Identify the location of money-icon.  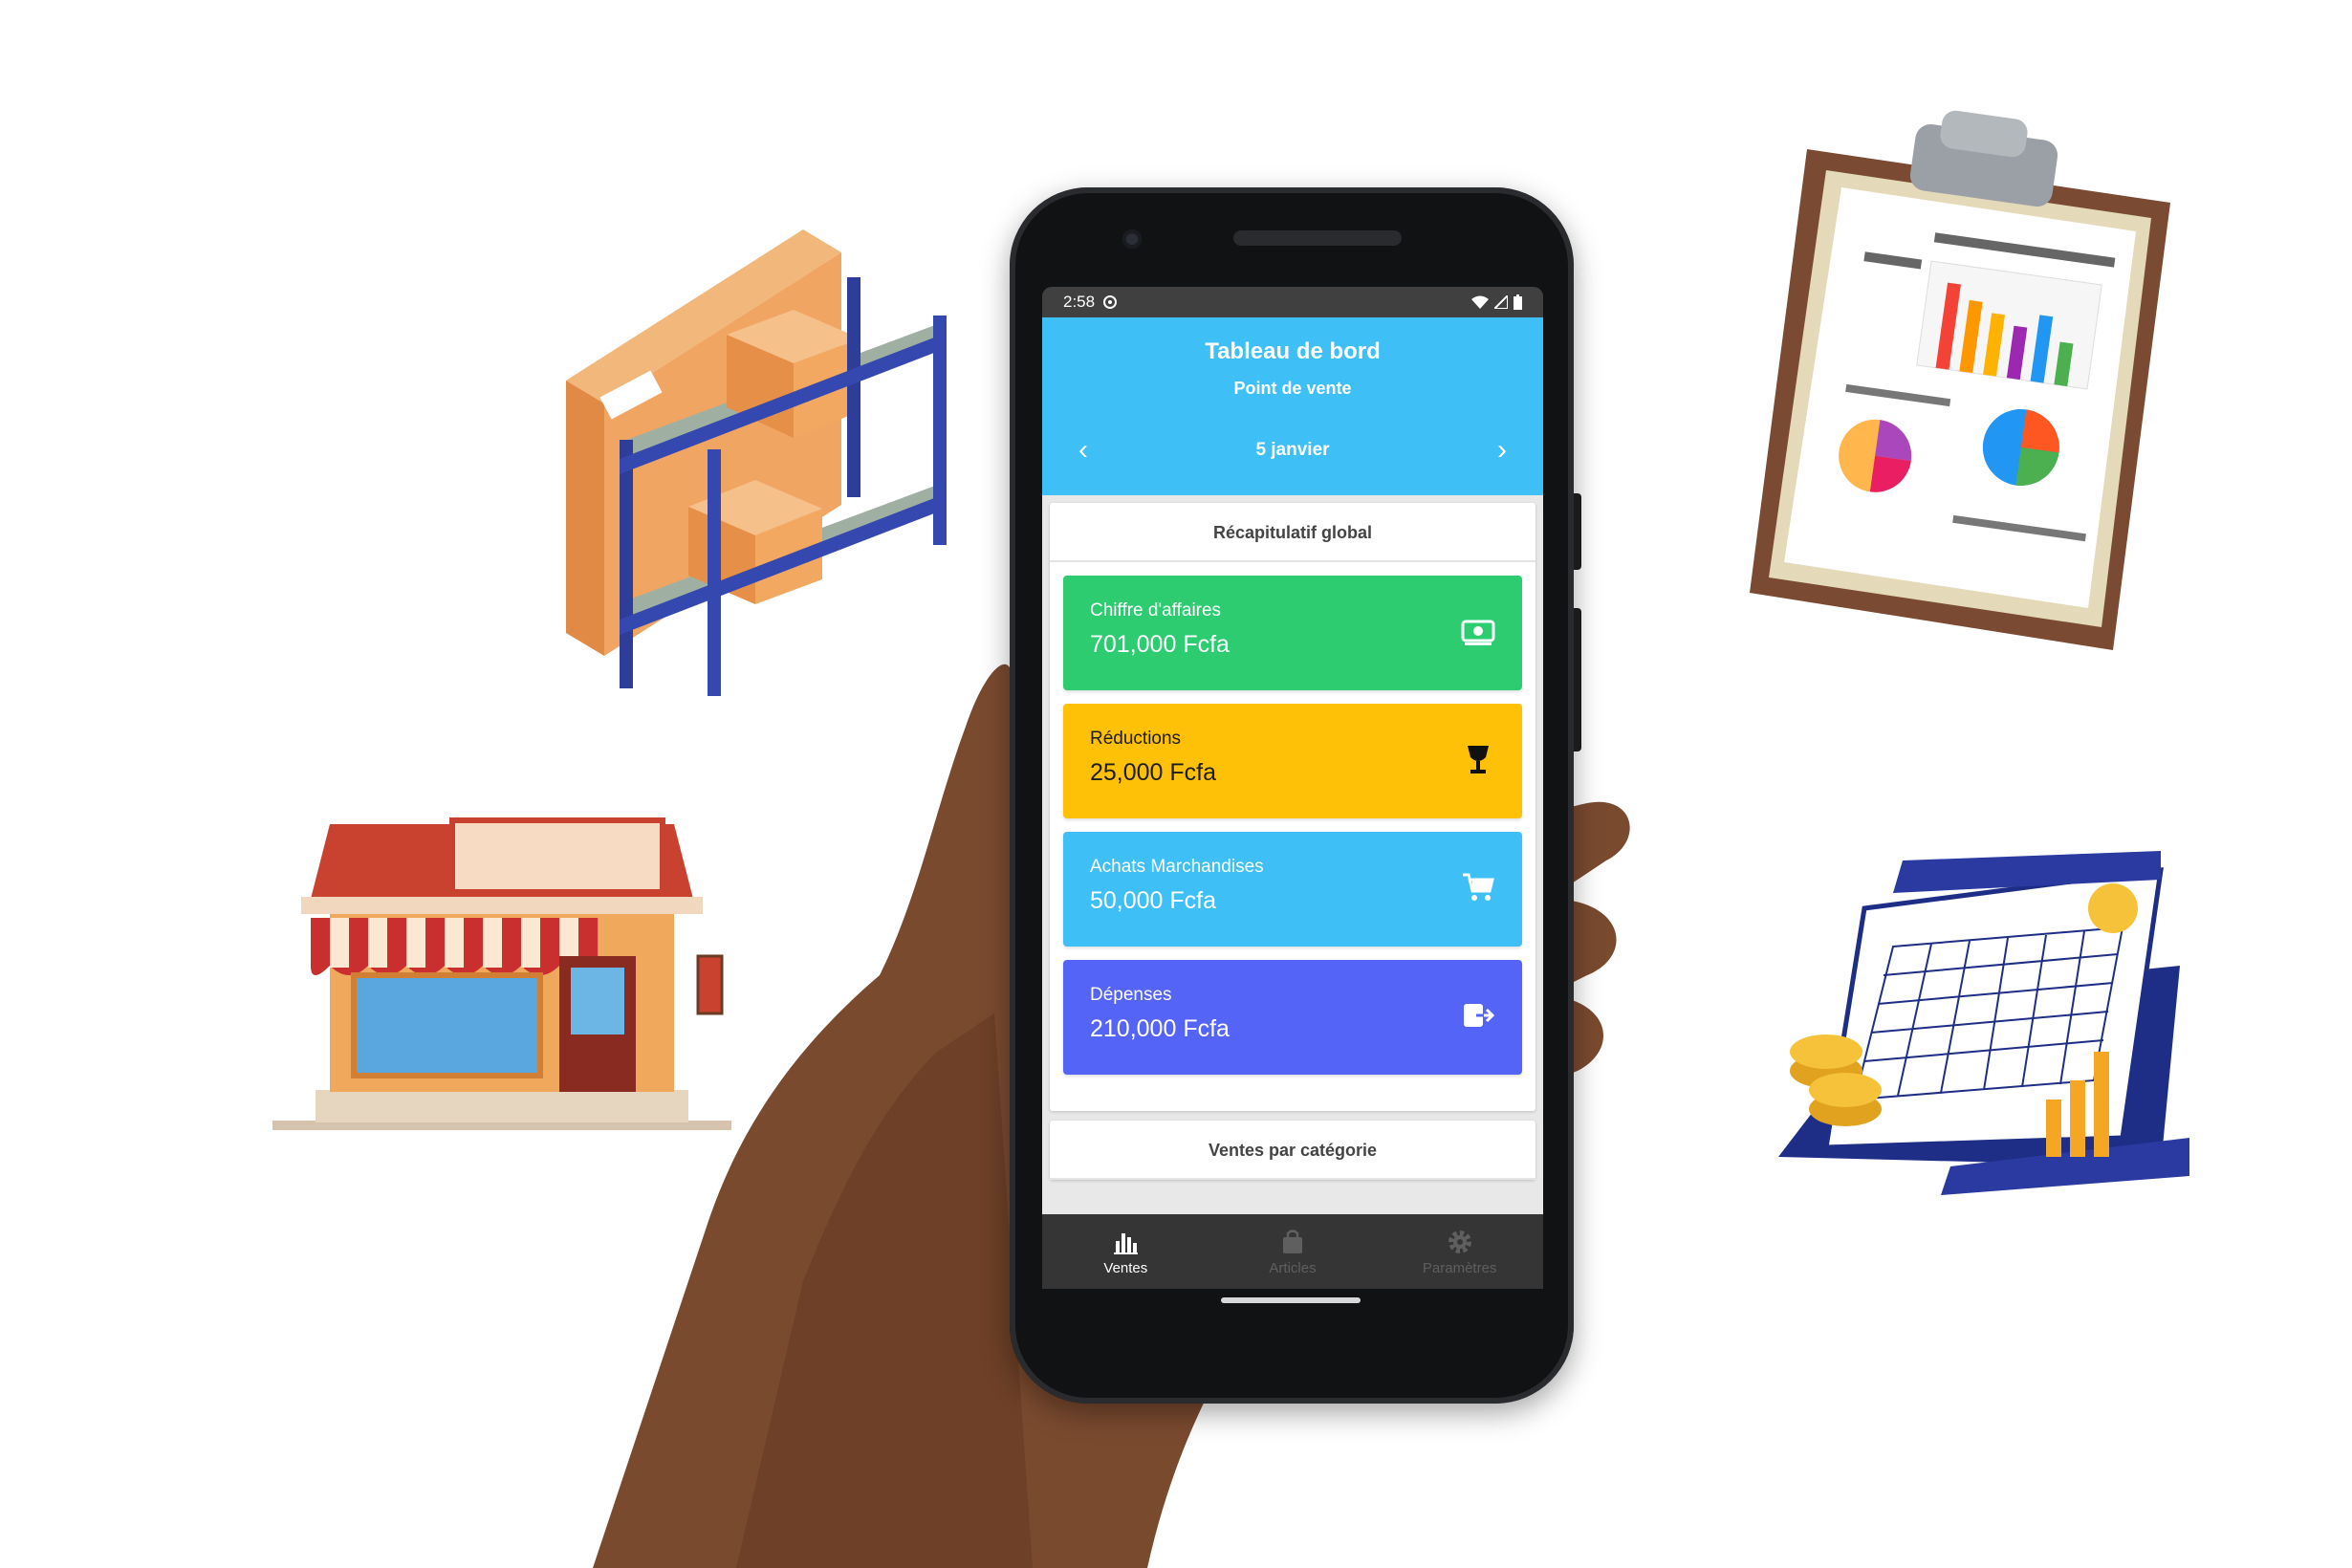
(1478, 632).